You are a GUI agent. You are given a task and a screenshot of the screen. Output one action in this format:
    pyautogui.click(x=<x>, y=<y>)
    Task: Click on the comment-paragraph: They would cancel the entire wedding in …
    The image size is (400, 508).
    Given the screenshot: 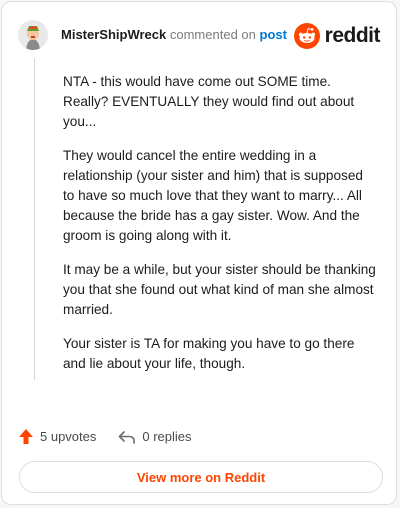 What is the action you would take?
    pyautogui.click(x=213, y=195)
    